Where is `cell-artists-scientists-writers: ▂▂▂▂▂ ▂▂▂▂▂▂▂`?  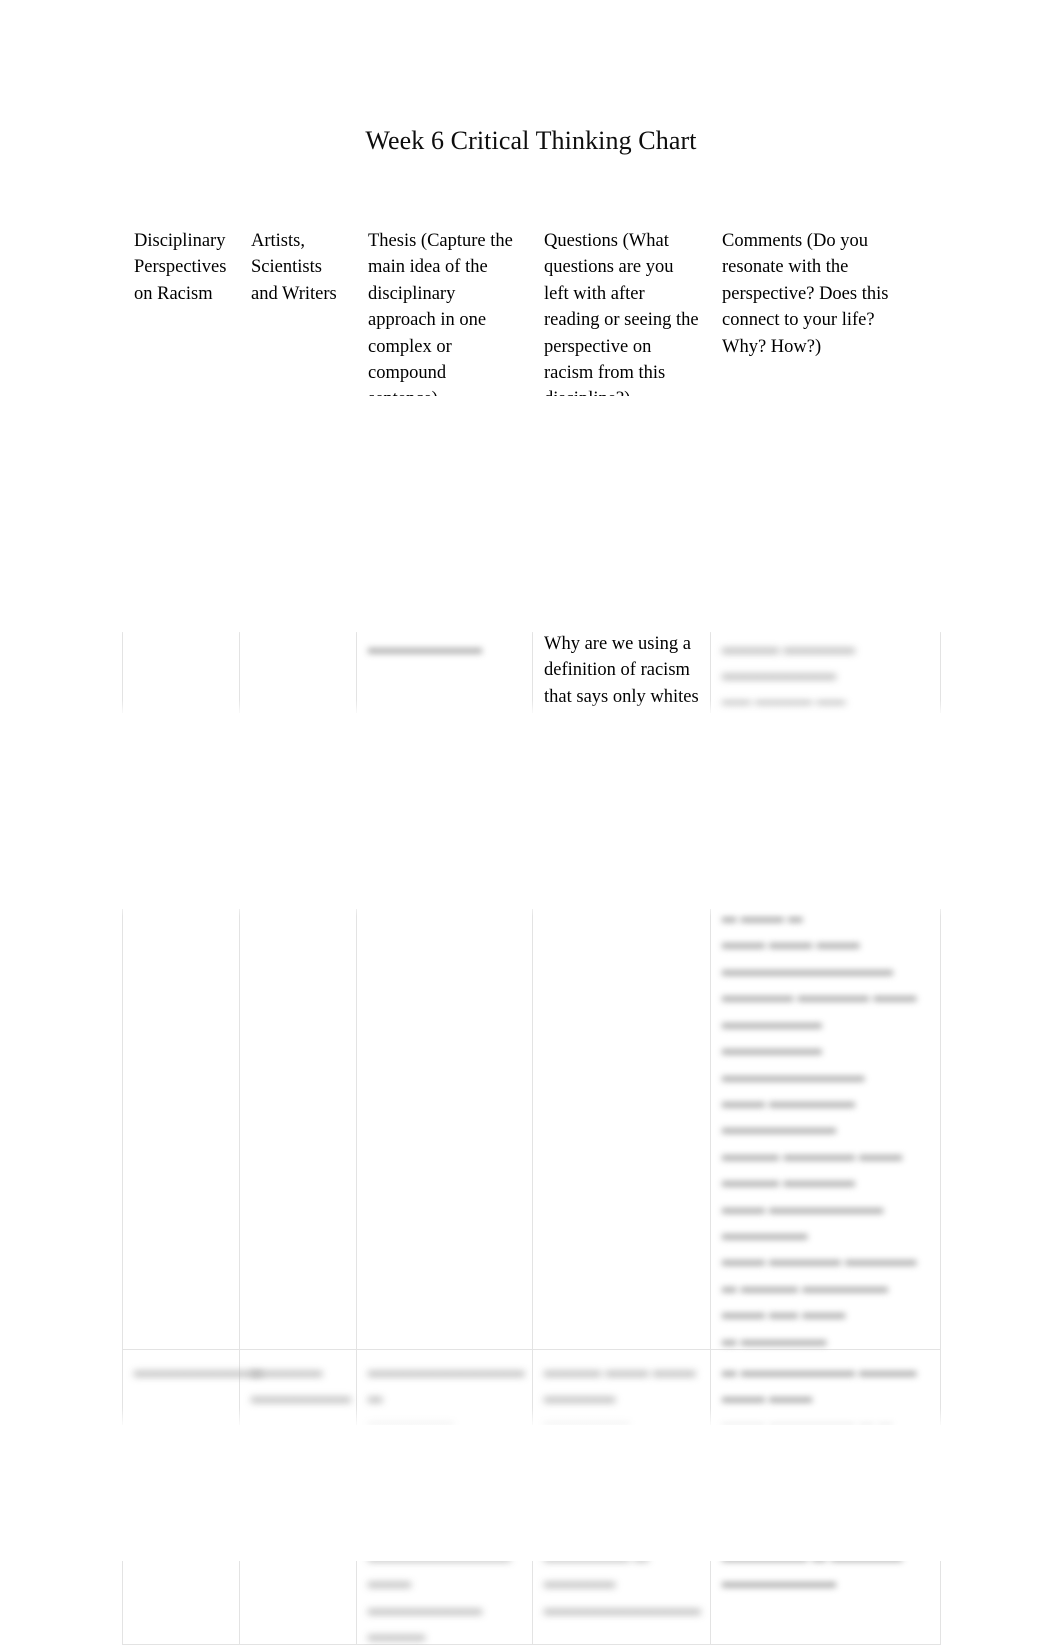 cell-artists-scientists-writers: ▂▂▂▂▂ ▂▂▂▂▂▂▂ is located at coordinates (298, 1496).